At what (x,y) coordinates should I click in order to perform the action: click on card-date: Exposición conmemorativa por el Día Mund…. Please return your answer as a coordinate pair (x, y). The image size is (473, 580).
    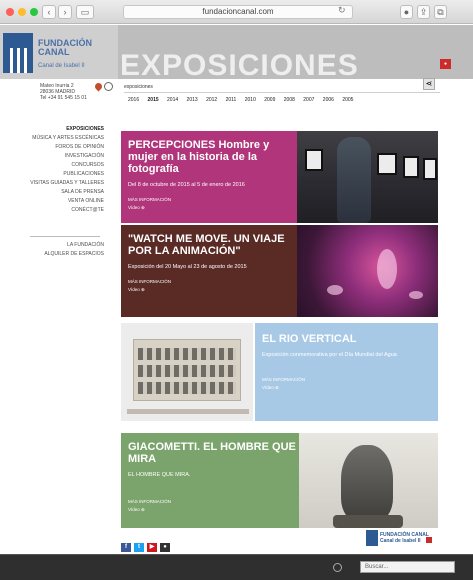
    Looking at the image, I should click on (329, 355).